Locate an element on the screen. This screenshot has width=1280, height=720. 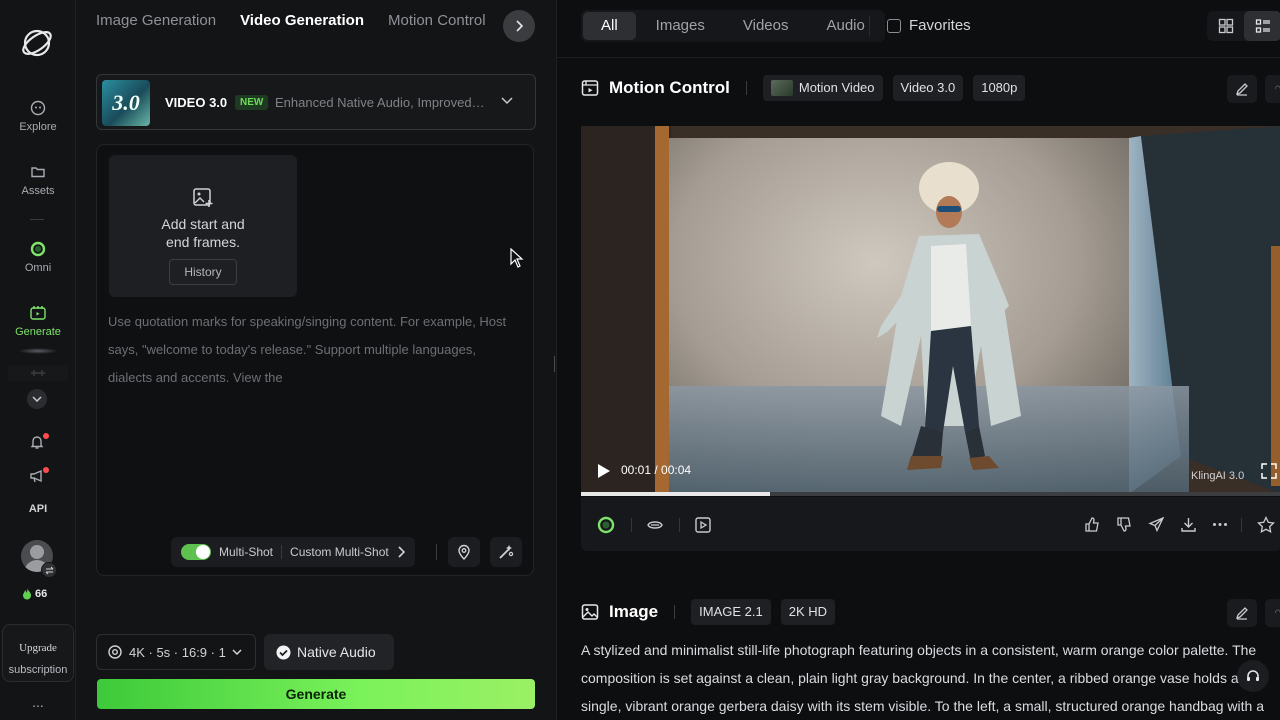
nav-assets: Assets is located at coordinates (38, 180).